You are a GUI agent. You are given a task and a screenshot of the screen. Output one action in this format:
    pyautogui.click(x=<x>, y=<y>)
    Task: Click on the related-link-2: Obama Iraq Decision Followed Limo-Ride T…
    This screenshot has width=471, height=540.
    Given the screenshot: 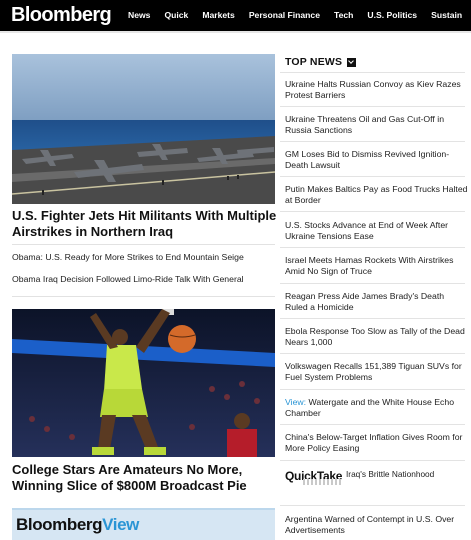 What is the action you would take?
    pyautogui.click(x=128, y=279)
    